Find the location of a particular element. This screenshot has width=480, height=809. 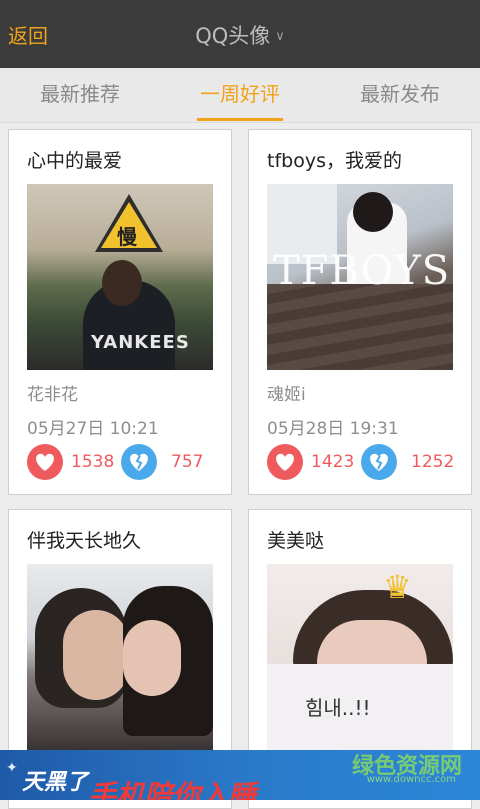

card-title: 心中的最爱 is located at coordinates (75, 161).